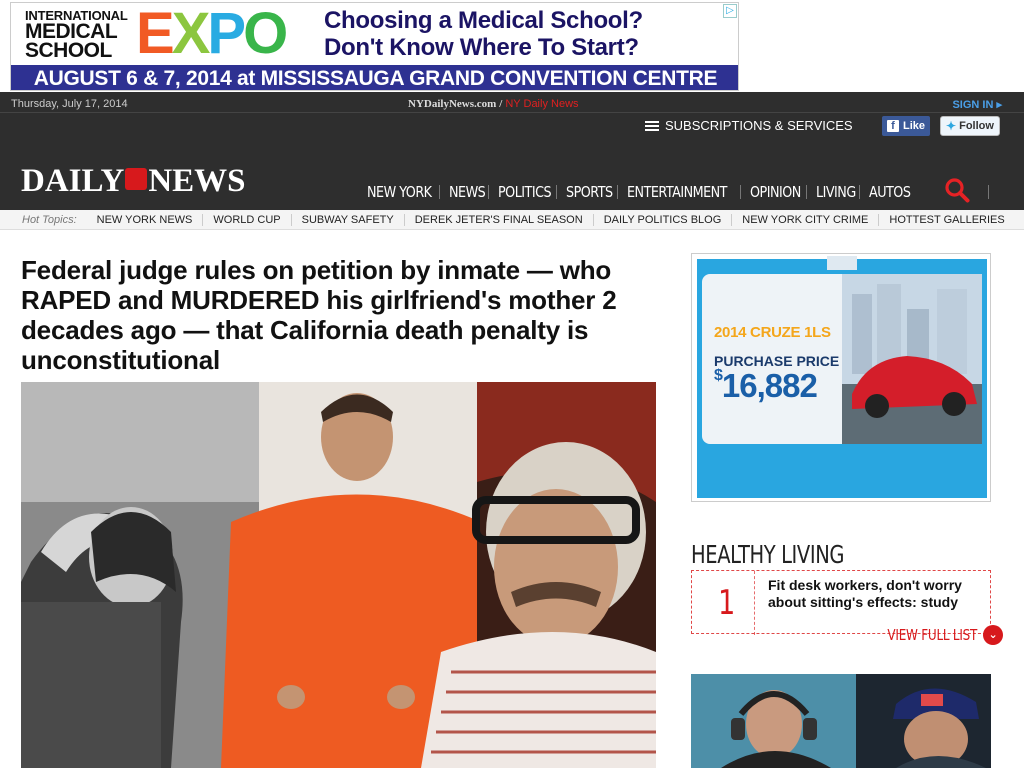 Image resolution: width=1024 pixels, height=768 pixels. What do you see at coordinates (836, 192) in the screenshot?
I see `nav-item-living: LIVING` at bounding box center [836, 192].